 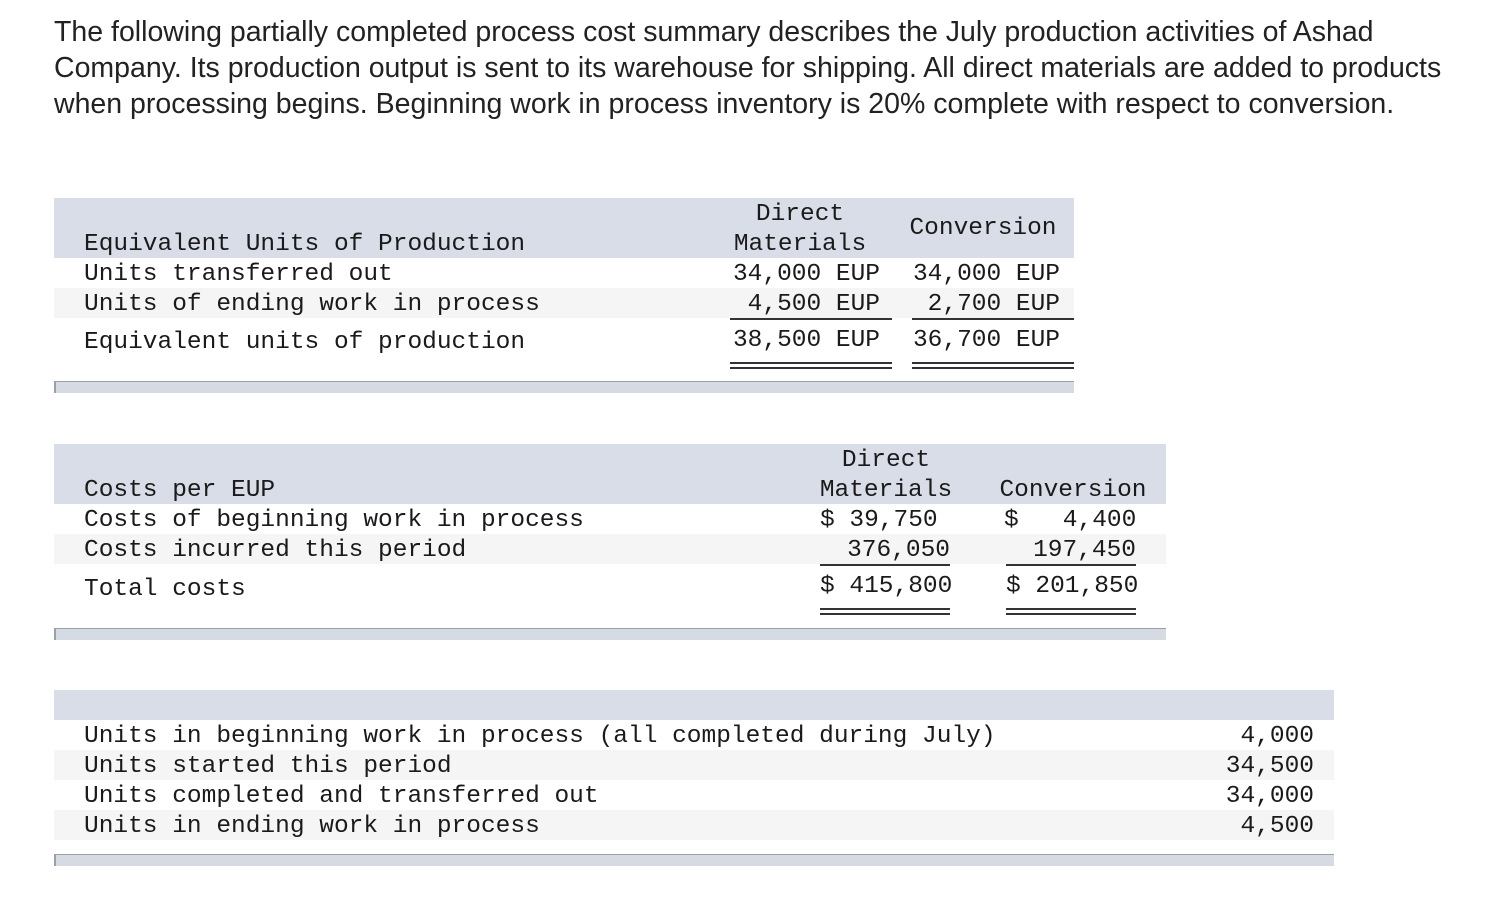 What do you see at coordinates (165, 589) in the screenshot?
I see `costs-total-label: Total costs` at bounding box center [165, 589].